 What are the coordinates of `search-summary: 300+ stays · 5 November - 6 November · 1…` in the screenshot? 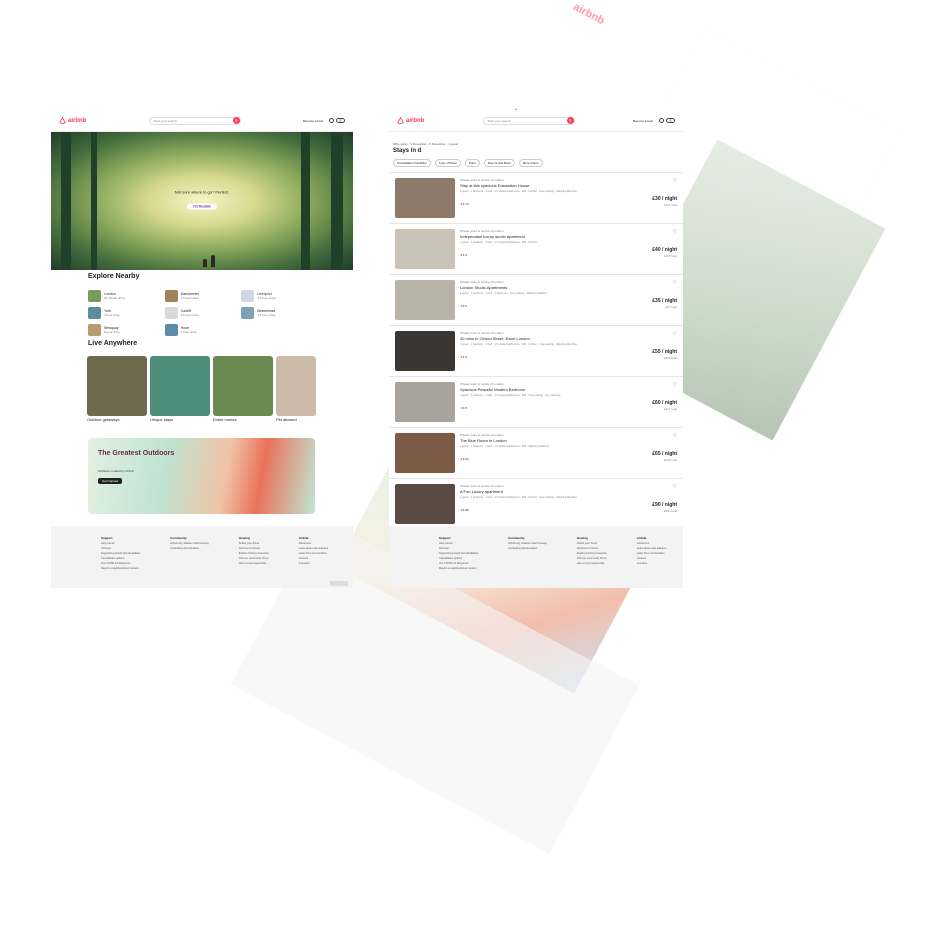 It's located at (426, 144).